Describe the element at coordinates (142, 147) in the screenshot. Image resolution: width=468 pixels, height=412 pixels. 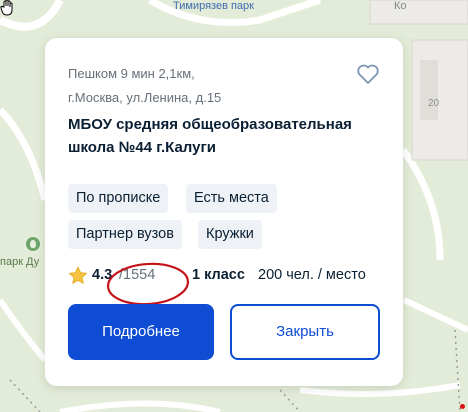
I see `school-name-line-2: школа №44 г.Калуги` at that location.